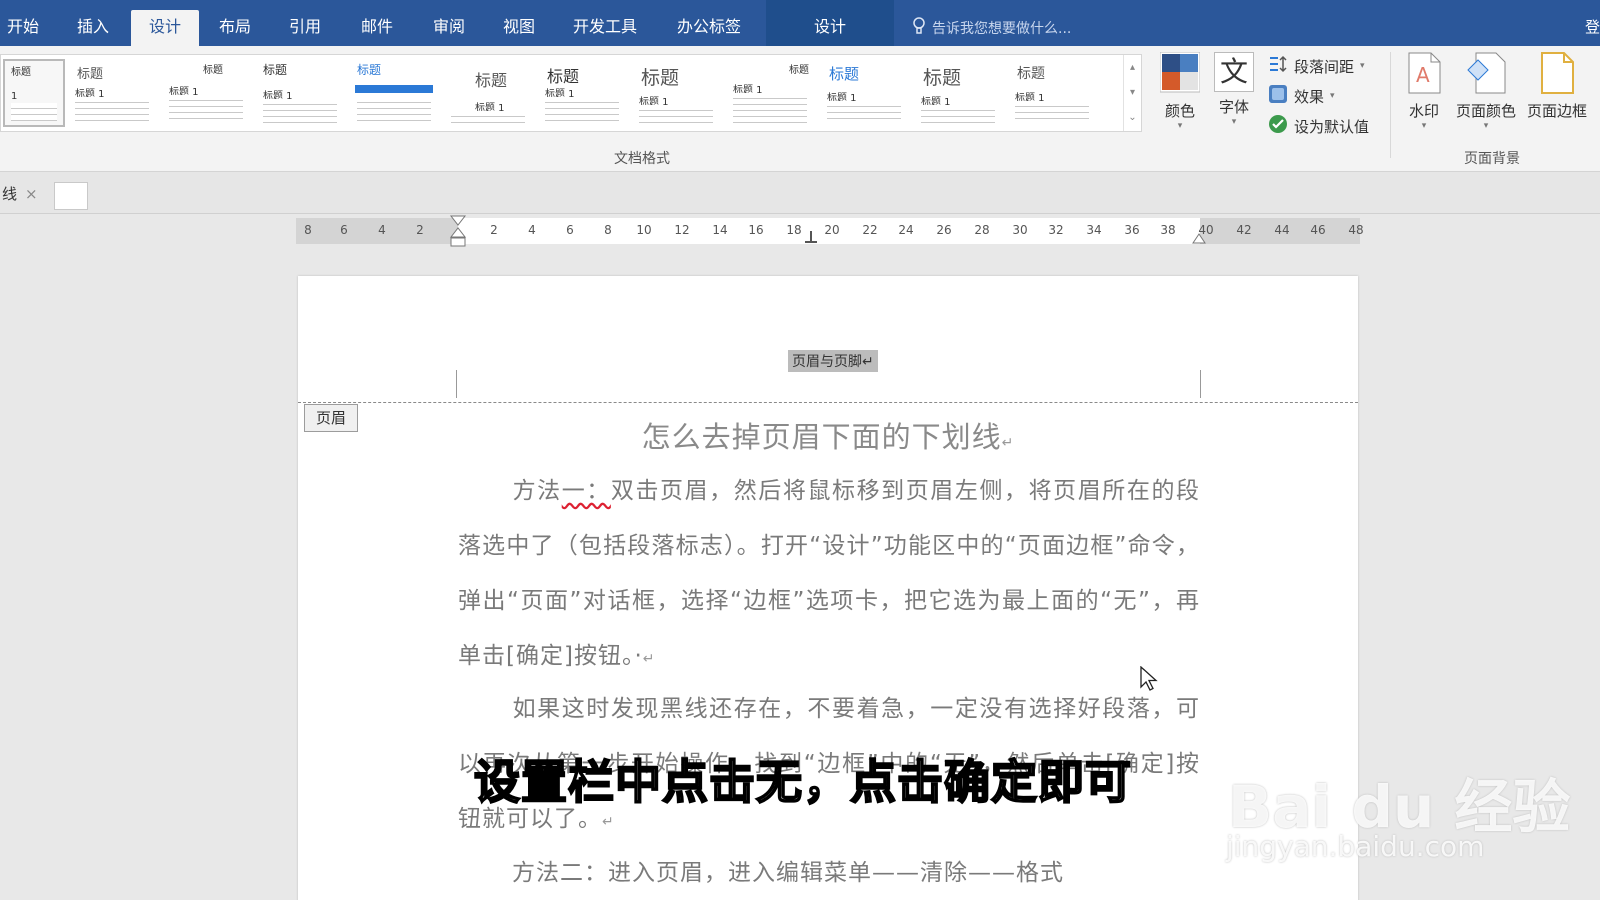 Image resolution: width=1600 pixels, height=900 pixels. I want to click on colors-dropdown-icon: ▾, so click(1180, 126).